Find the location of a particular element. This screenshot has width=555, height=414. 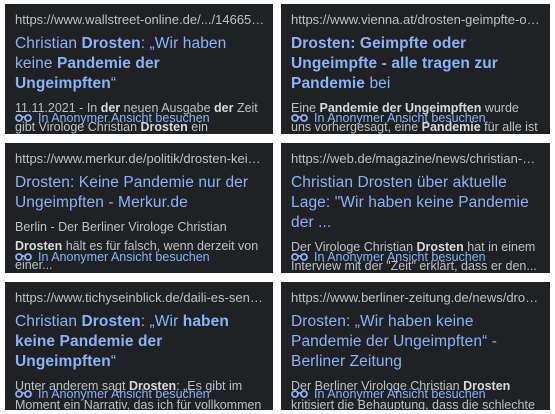

text-segment: bei is located at coordinates (378, 83).